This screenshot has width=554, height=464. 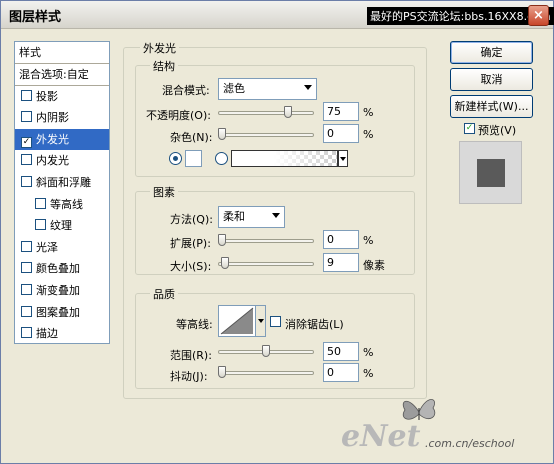 I want to click on close-button: ×, so click(x=538, y=15).